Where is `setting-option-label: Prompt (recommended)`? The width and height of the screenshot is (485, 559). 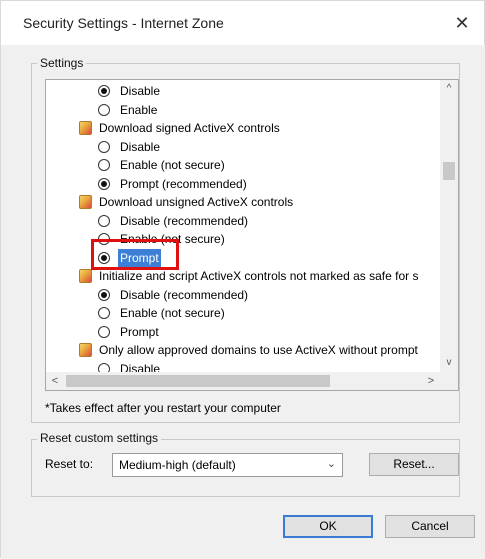
setting-option-label: Prompt (recommended) is located at coordinates (183, 184).